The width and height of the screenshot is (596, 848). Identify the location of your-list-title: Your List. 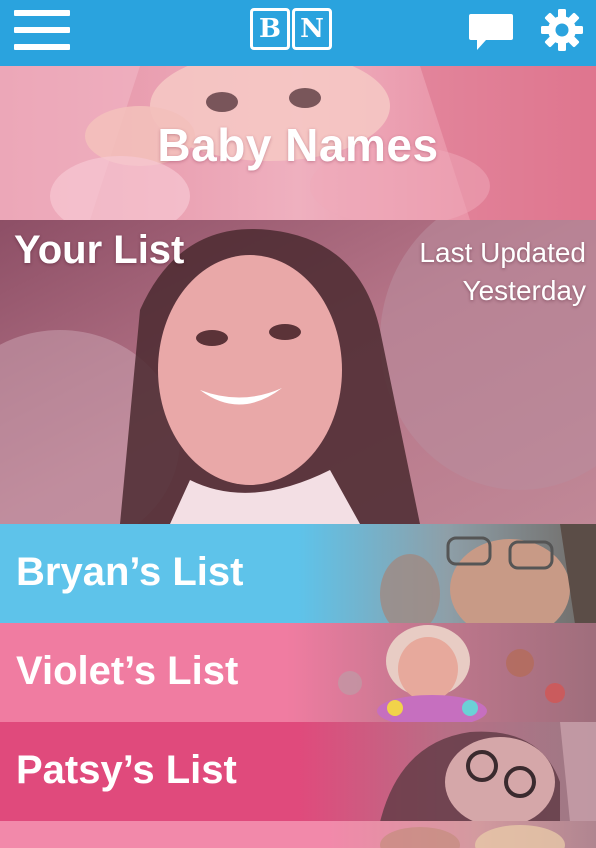
(99, 250).